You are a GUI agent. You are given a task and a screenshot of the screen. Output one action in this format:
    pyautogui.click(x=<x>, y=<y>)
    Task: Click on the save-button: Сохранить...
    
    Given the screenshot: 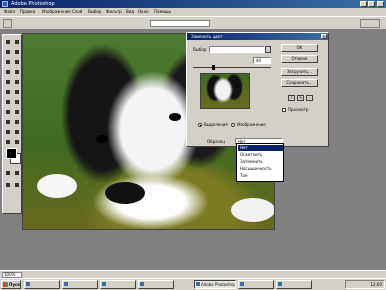 What is the action you would take?
    pyautogui.click(x=299, y=83)
    